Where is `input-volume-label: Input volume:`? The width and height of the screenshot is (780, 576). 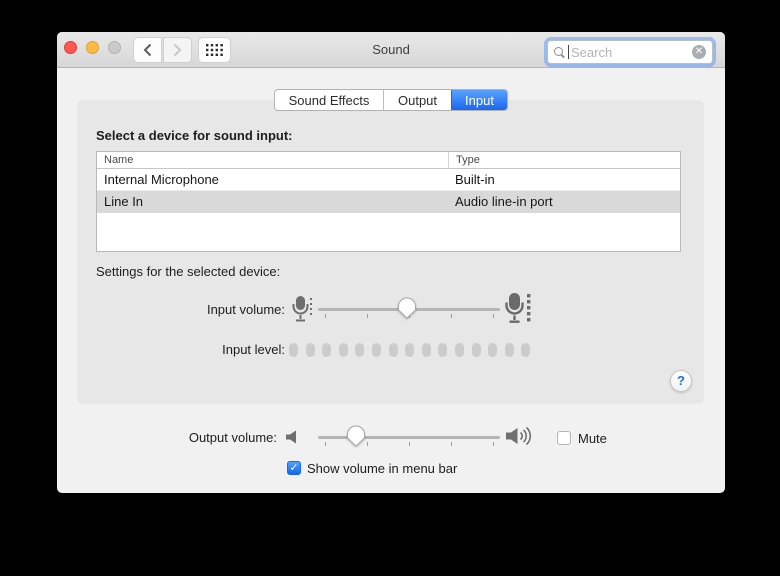 input-volume-label: Input volume: is located at coordinates (245, 309).